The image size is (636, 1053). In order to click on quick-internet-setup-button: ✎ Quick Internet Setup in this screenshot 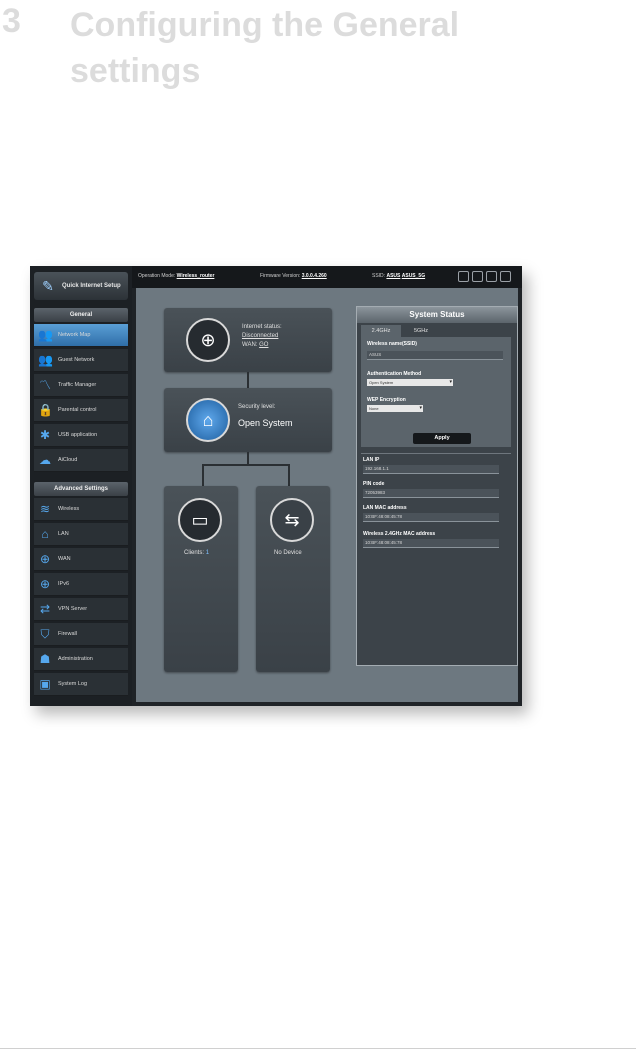, I will do `click(81, 286)`.